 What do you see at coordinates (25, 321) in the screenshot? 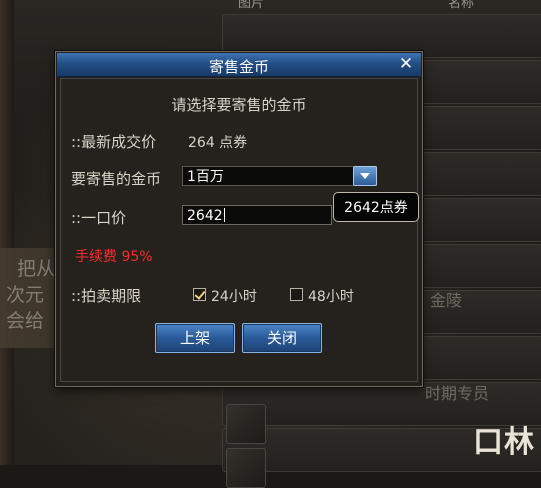
I see `background-item-text: 会给` at bounding box center [25, 321].